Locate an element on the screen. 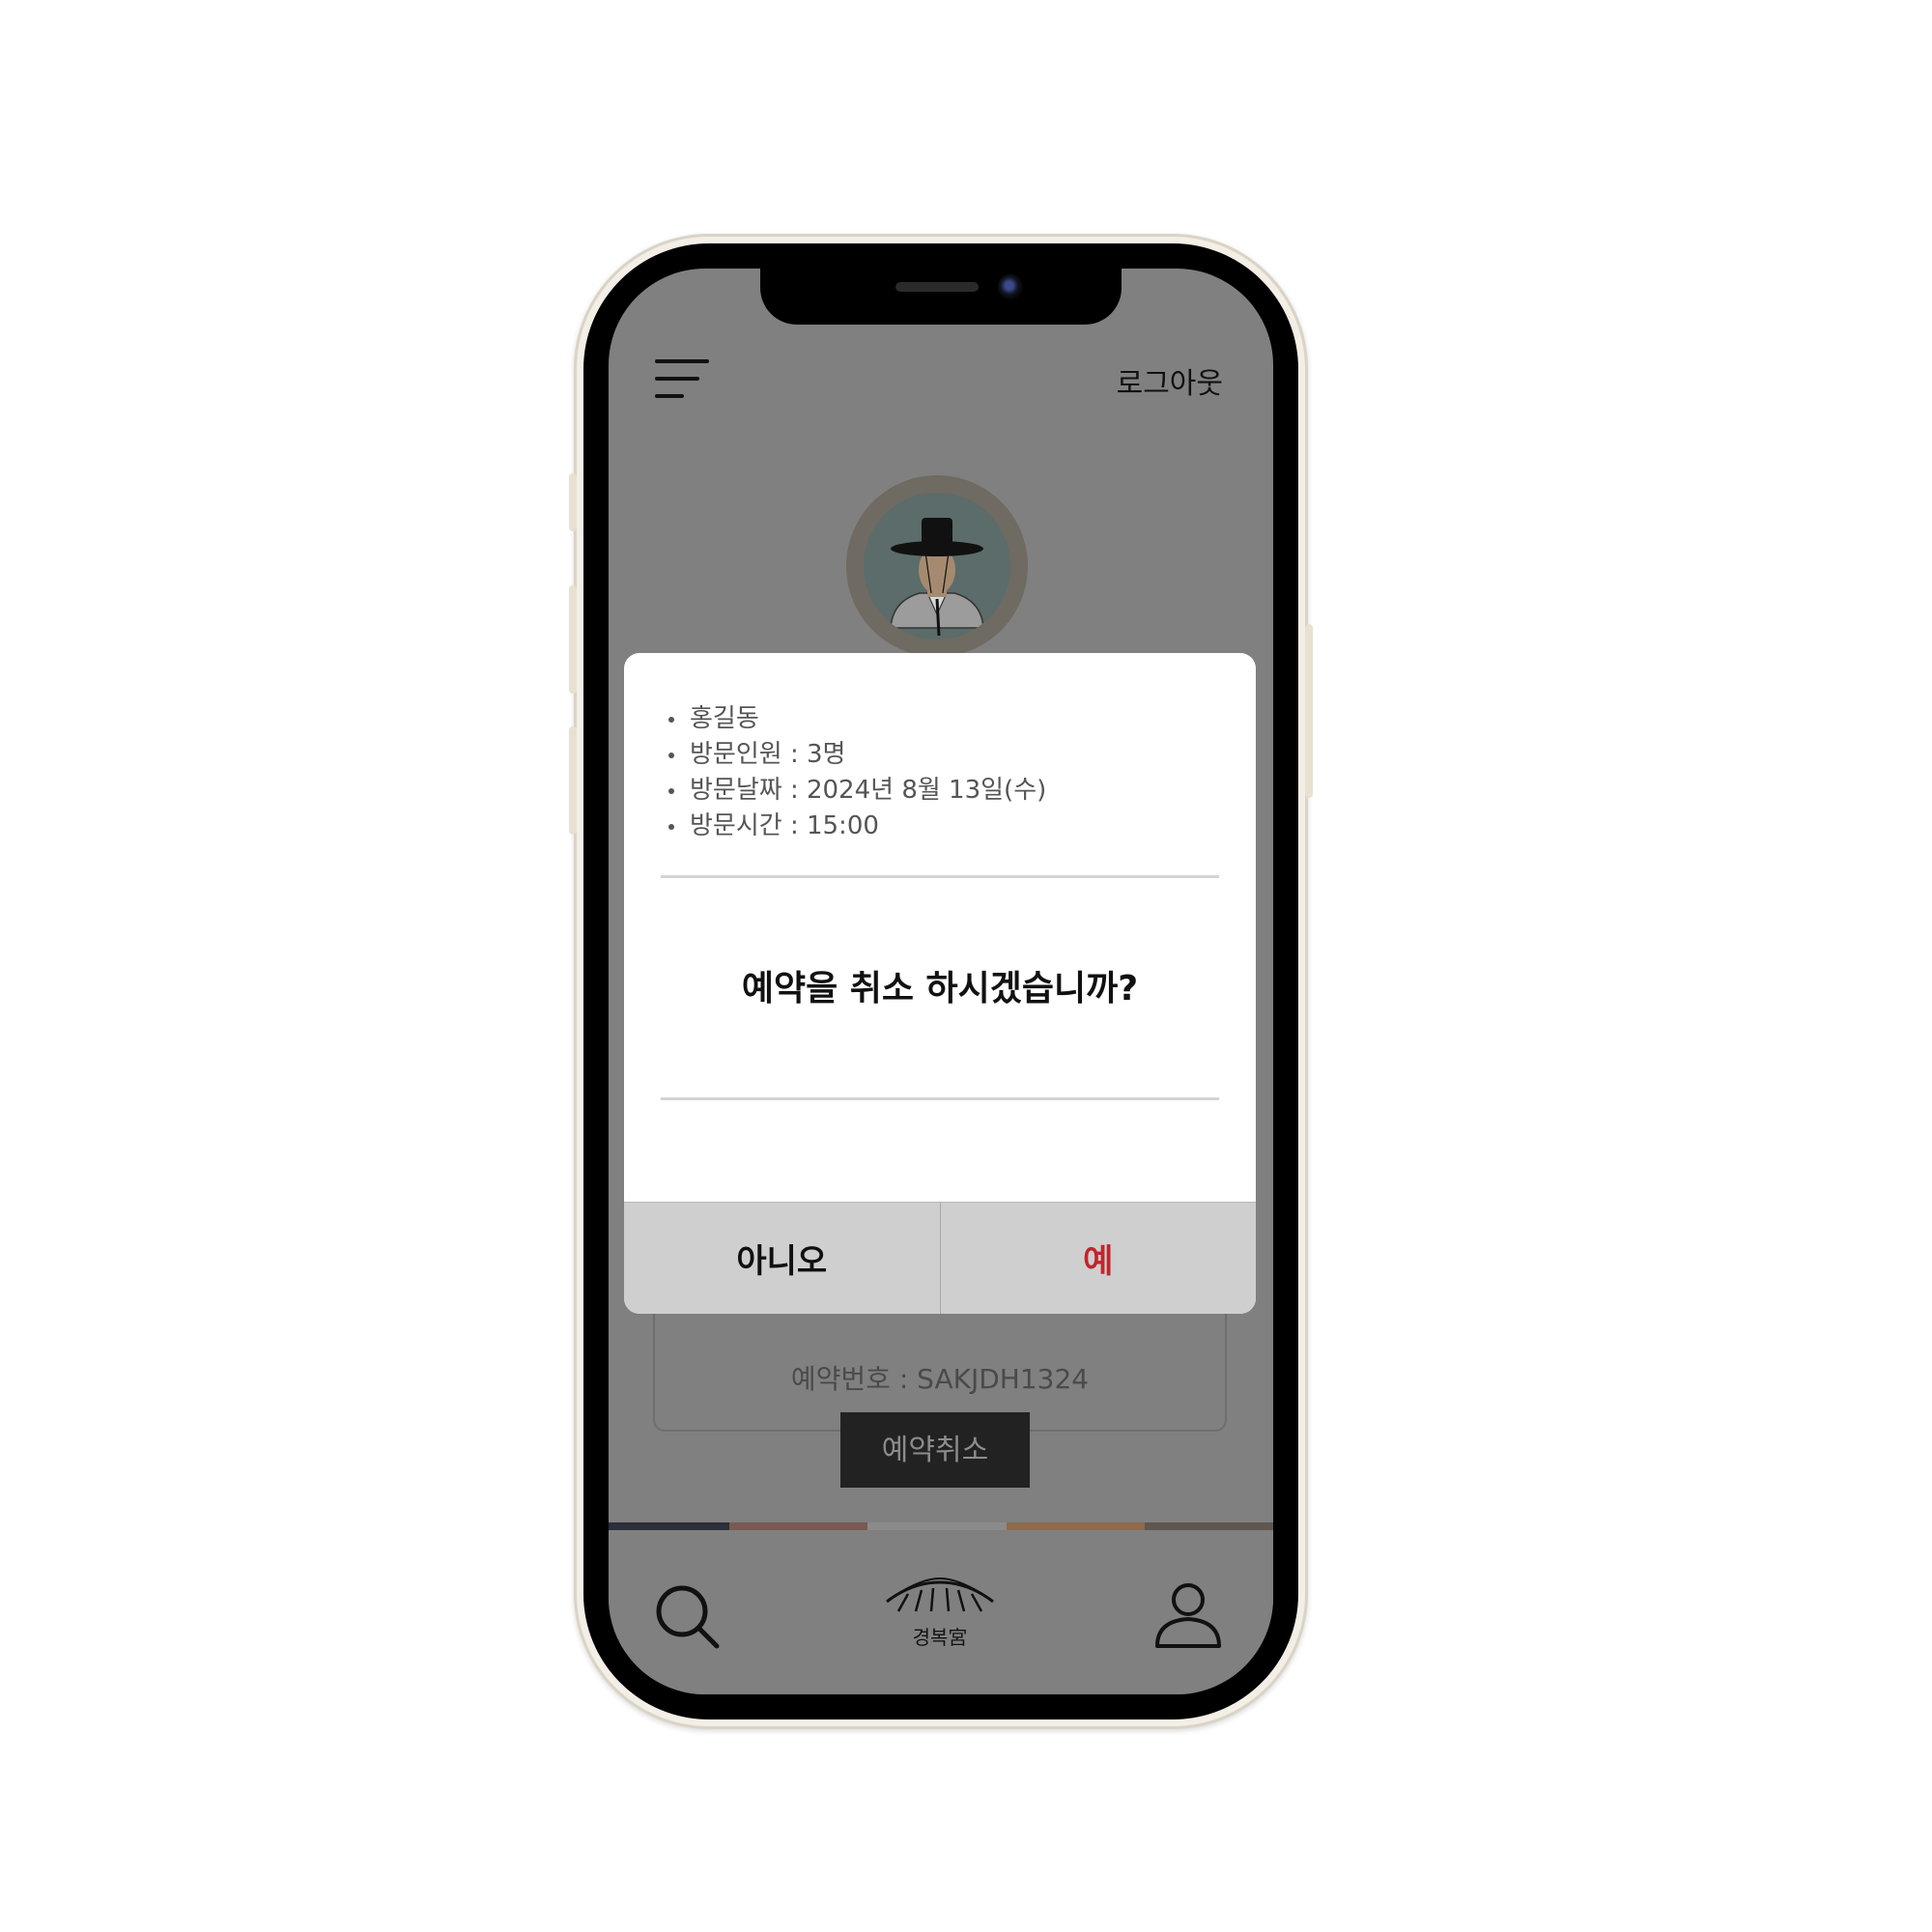 The width and height of the screenshot is (1932, 1932). detail-name: 홍길동 is located at coordinates (857, 719).